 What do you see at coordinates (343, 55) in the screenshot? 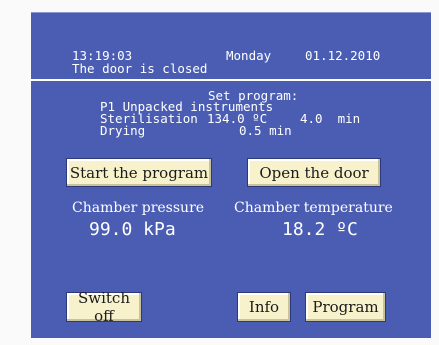
I see `date: 01.12.2010` at bounding box center [343, 55].